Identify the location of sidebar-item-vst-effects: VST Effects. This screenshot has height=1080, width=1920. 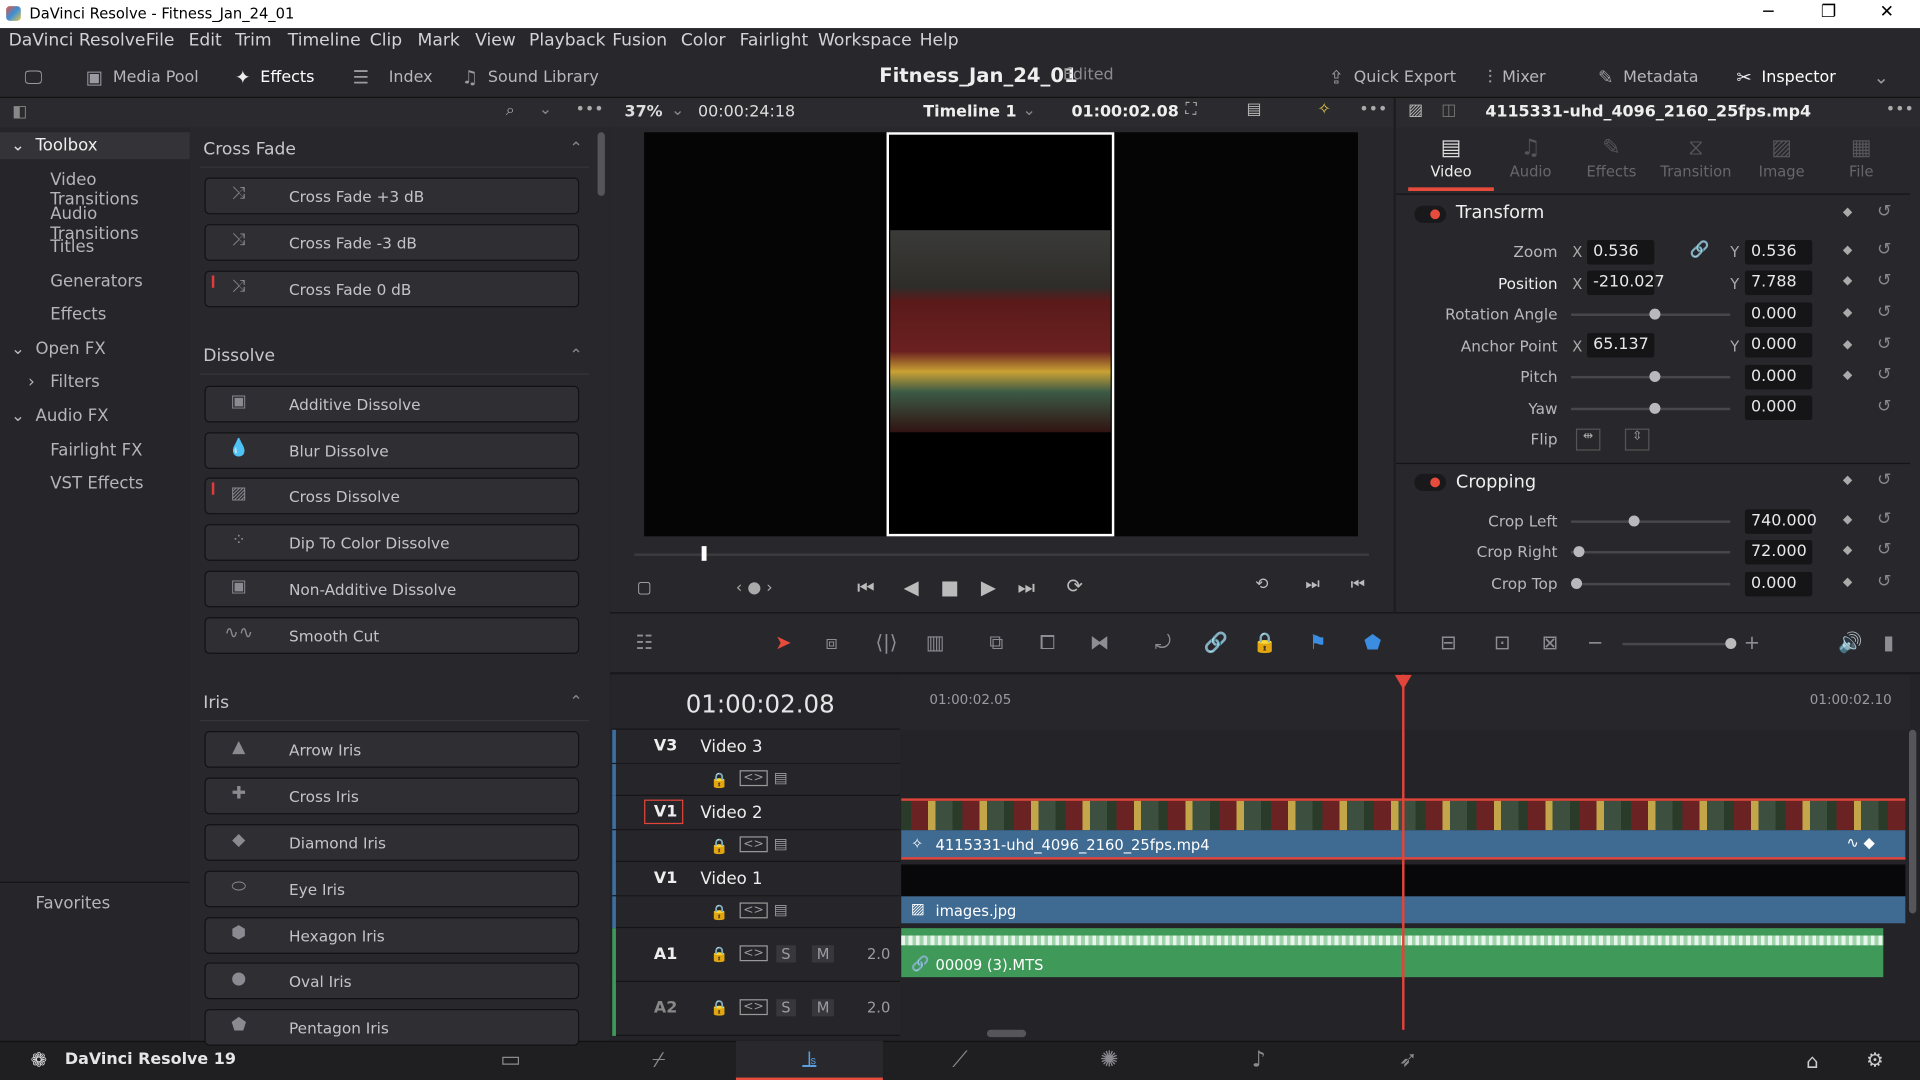
(96, 484).